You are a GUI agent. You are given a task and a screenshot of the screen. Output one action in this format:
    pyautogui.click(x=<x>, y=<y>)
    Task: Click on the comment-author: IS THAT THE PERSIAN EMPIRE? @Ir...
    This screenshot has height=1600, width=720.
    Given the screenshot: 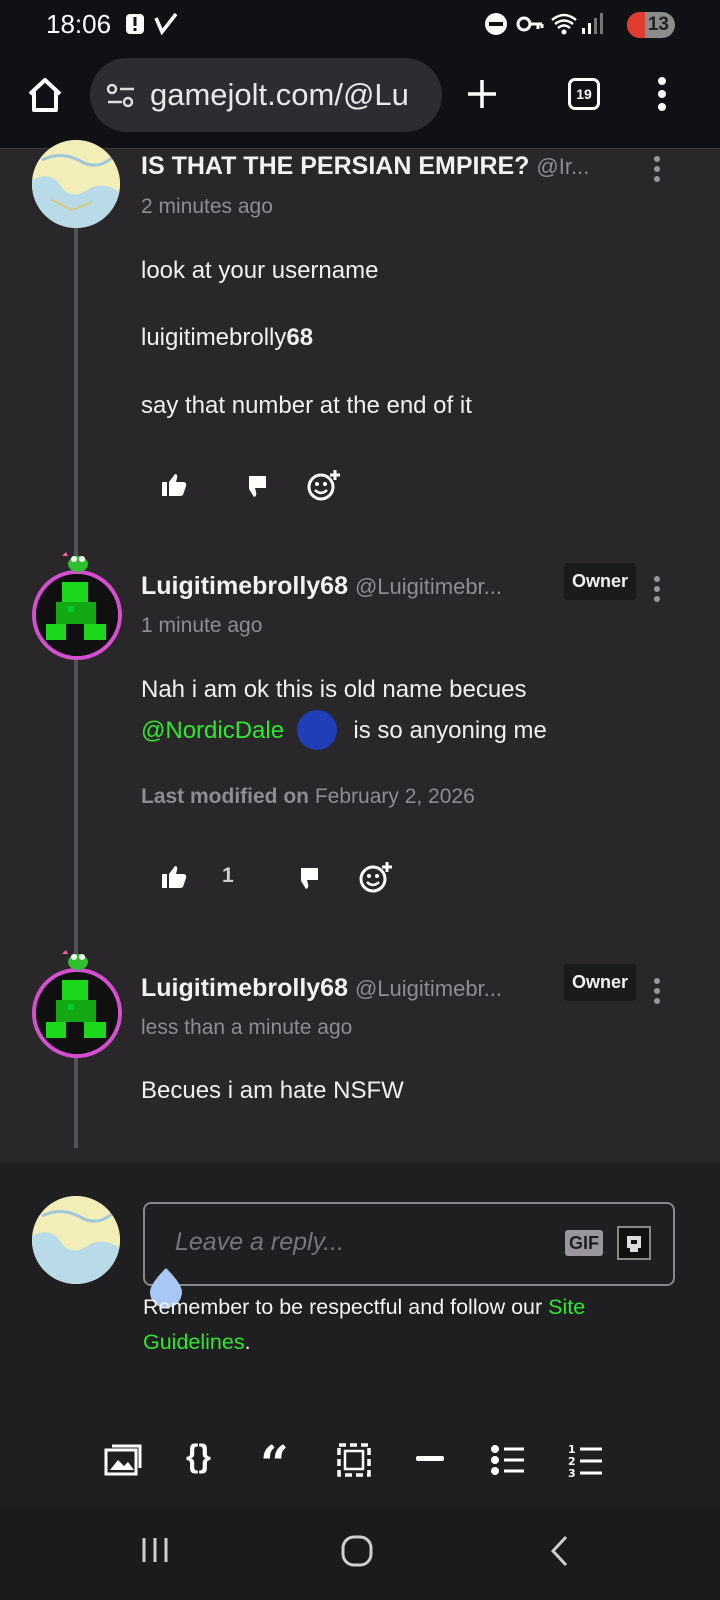 What is the action you would take?
    pyautogui.click(x=391, y=166)
    